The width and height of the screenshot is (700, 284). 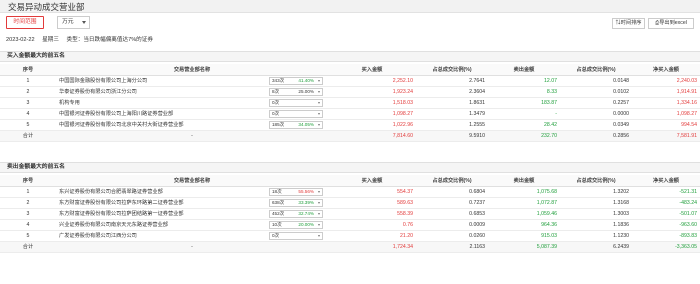 I want to click on broker-name: 华泰证券股份有限公司浙江分公司, so click(x=164, y=91).